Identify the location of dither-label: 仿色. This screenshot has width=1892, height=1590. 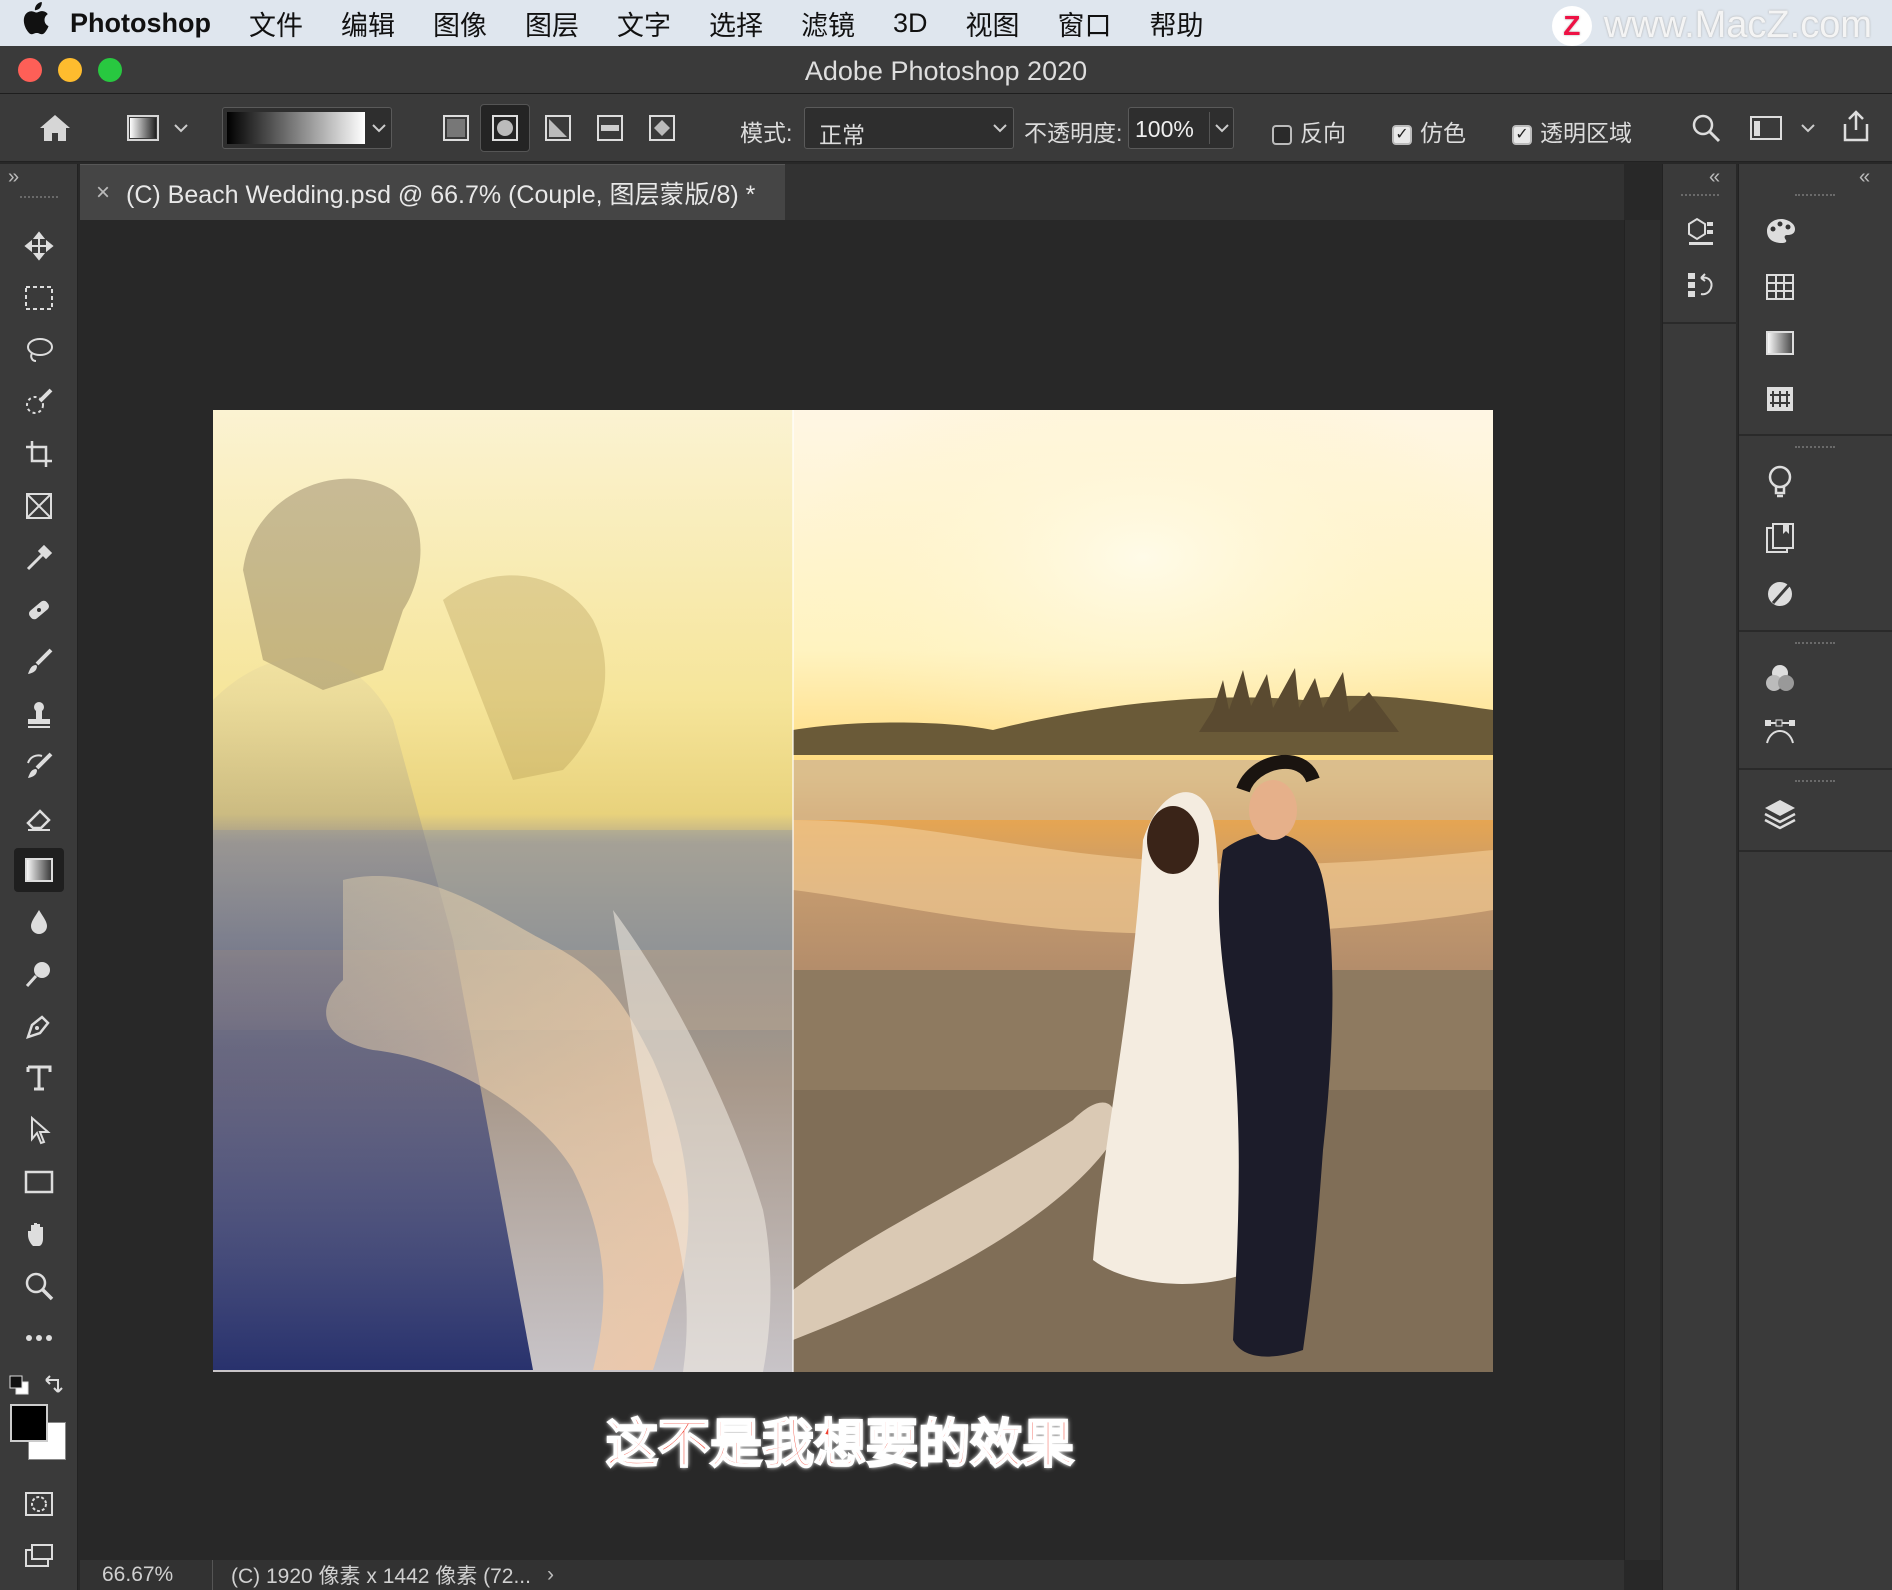
(1443, 133).